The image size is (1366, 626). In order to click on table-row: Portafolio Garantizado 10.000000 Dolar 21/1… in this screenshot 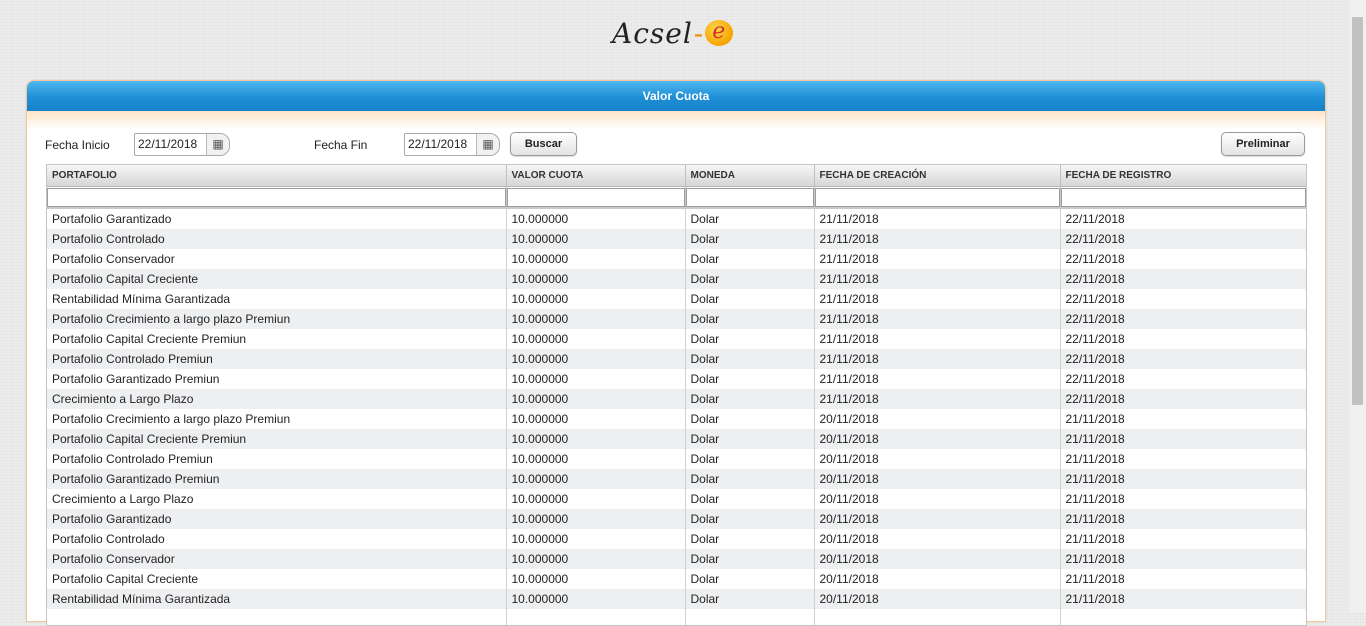, I will do `click(676, 218)`.